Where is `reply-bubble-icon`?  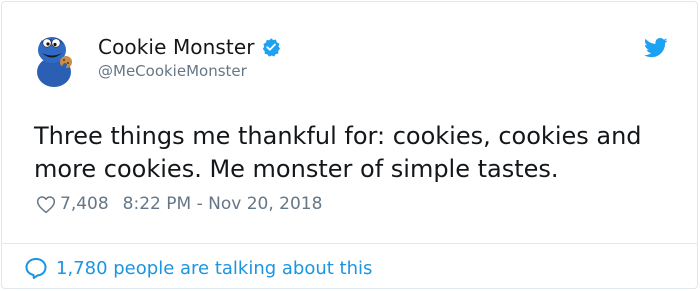
reply-bubble-icon is located at coordinates (36, 268).